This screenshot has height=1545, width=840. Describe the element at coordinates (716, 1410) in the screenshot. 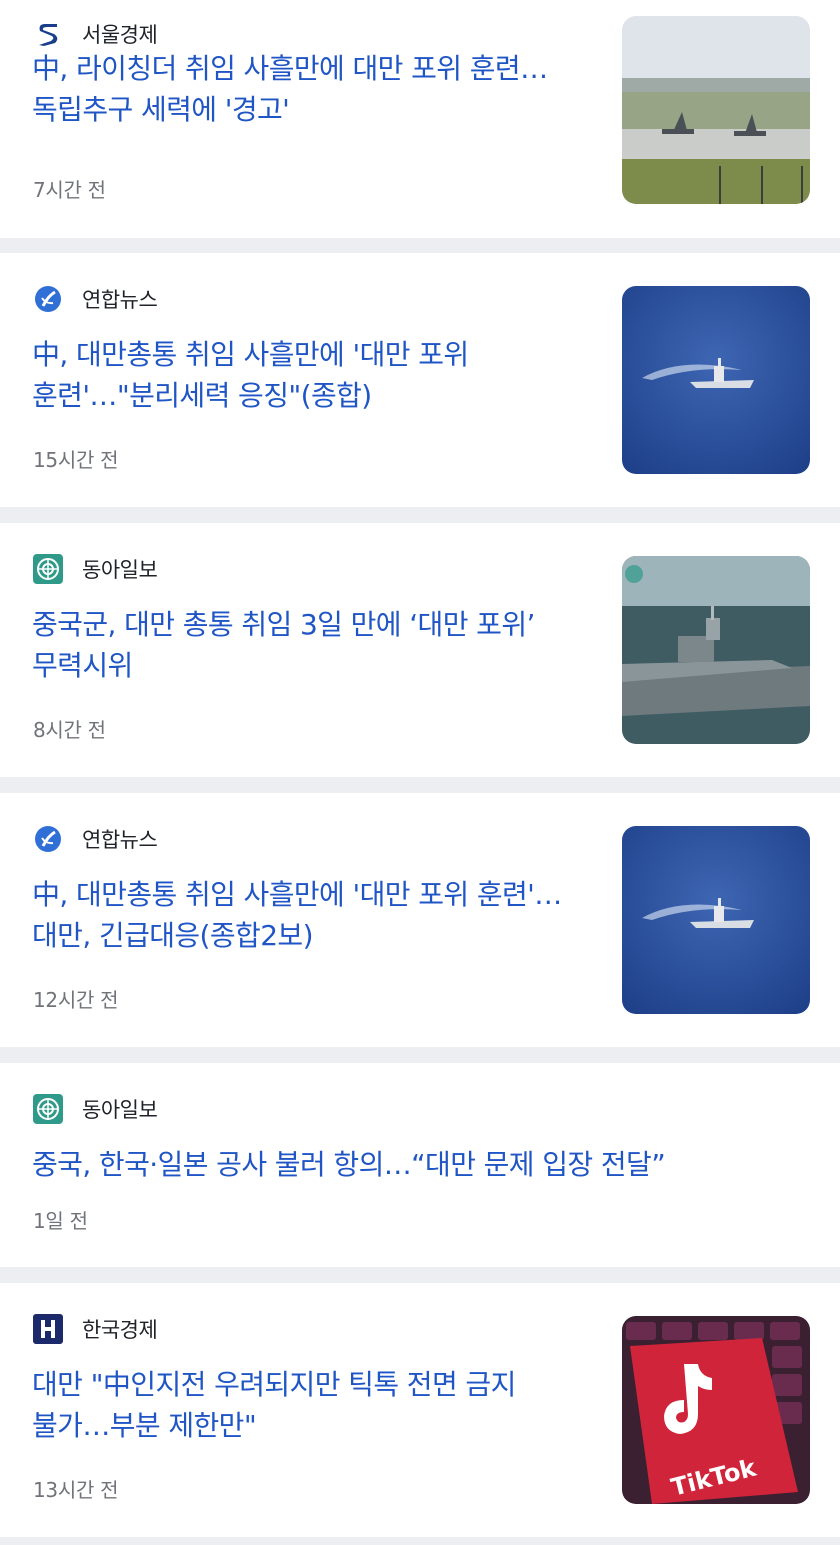

I see `article-thumbnail: TikTok` at that location.